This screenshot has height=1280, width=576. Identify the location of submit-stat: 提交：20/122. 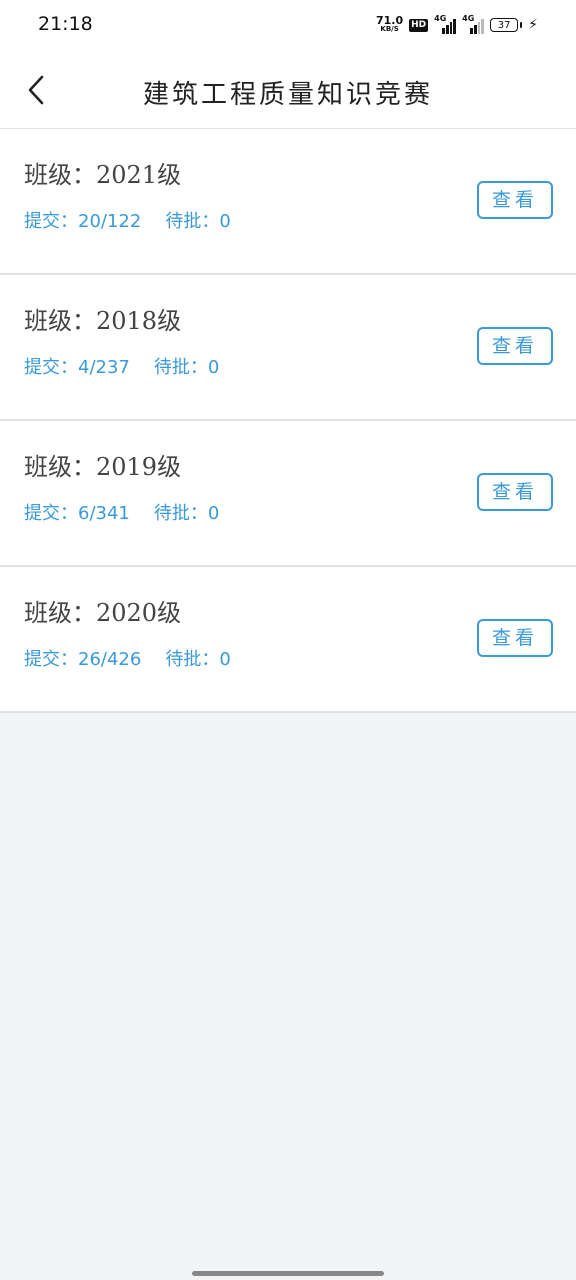
(82, 220).